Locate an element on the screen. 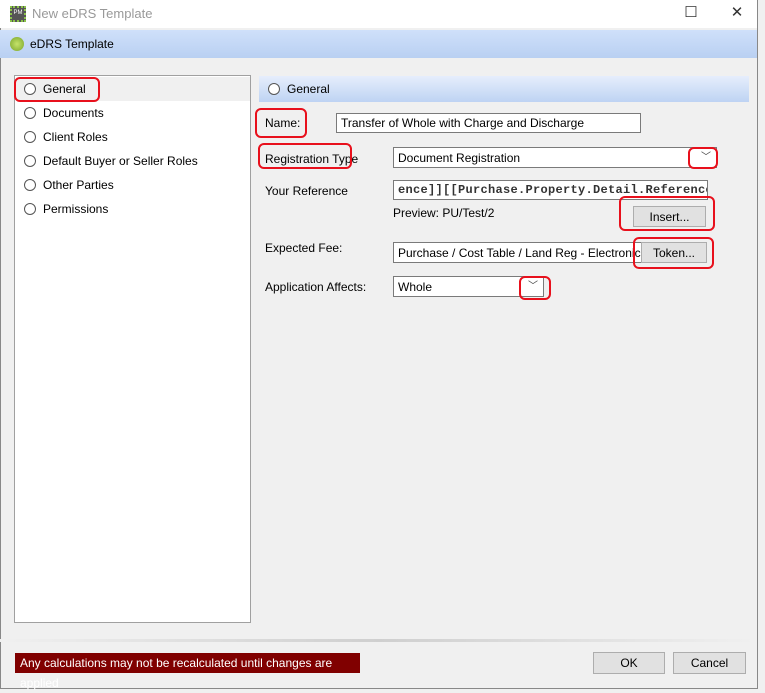 This screenshot has height=693, width=765. registration-type-value: Document Registration is located at coordinates (459, 157).